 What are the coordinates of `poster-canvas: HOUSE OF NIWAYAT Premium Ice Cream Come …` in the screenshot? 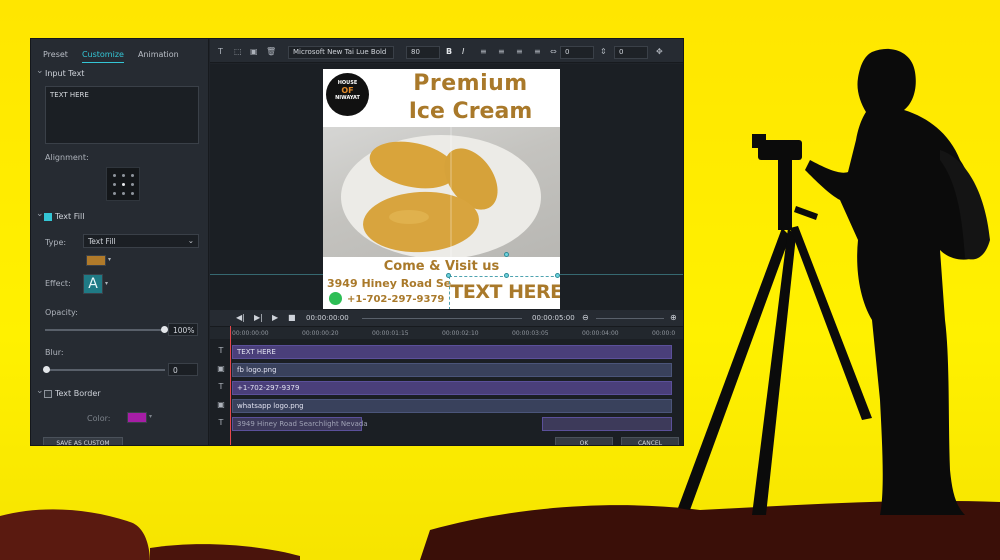 It's located at (441, 189).